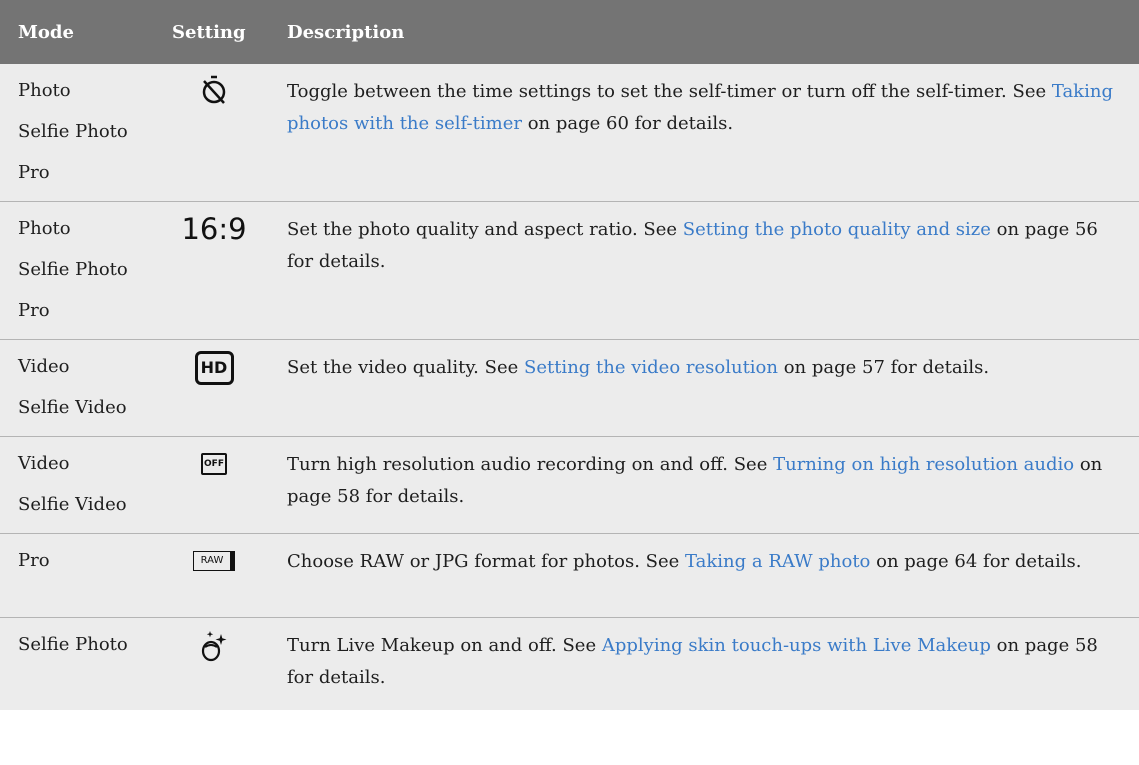 This screenshot has height=765, width=1139. What do you see at coordinates (46, 32) in the screenshot?
I see `header-mode: Mode` at bounding box center [46, 32].